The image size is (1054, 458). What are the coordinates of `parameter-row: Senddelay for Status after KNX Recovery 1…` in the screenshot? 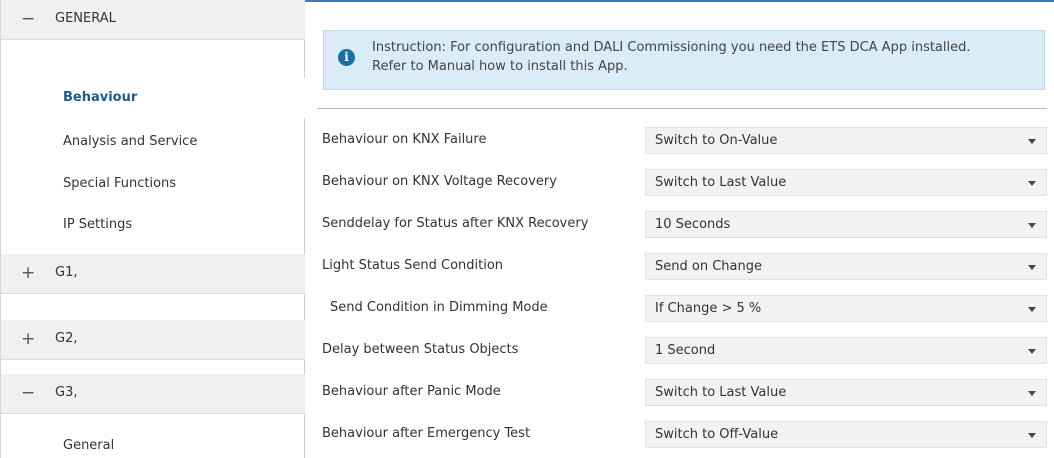 It's located at (679, 225).